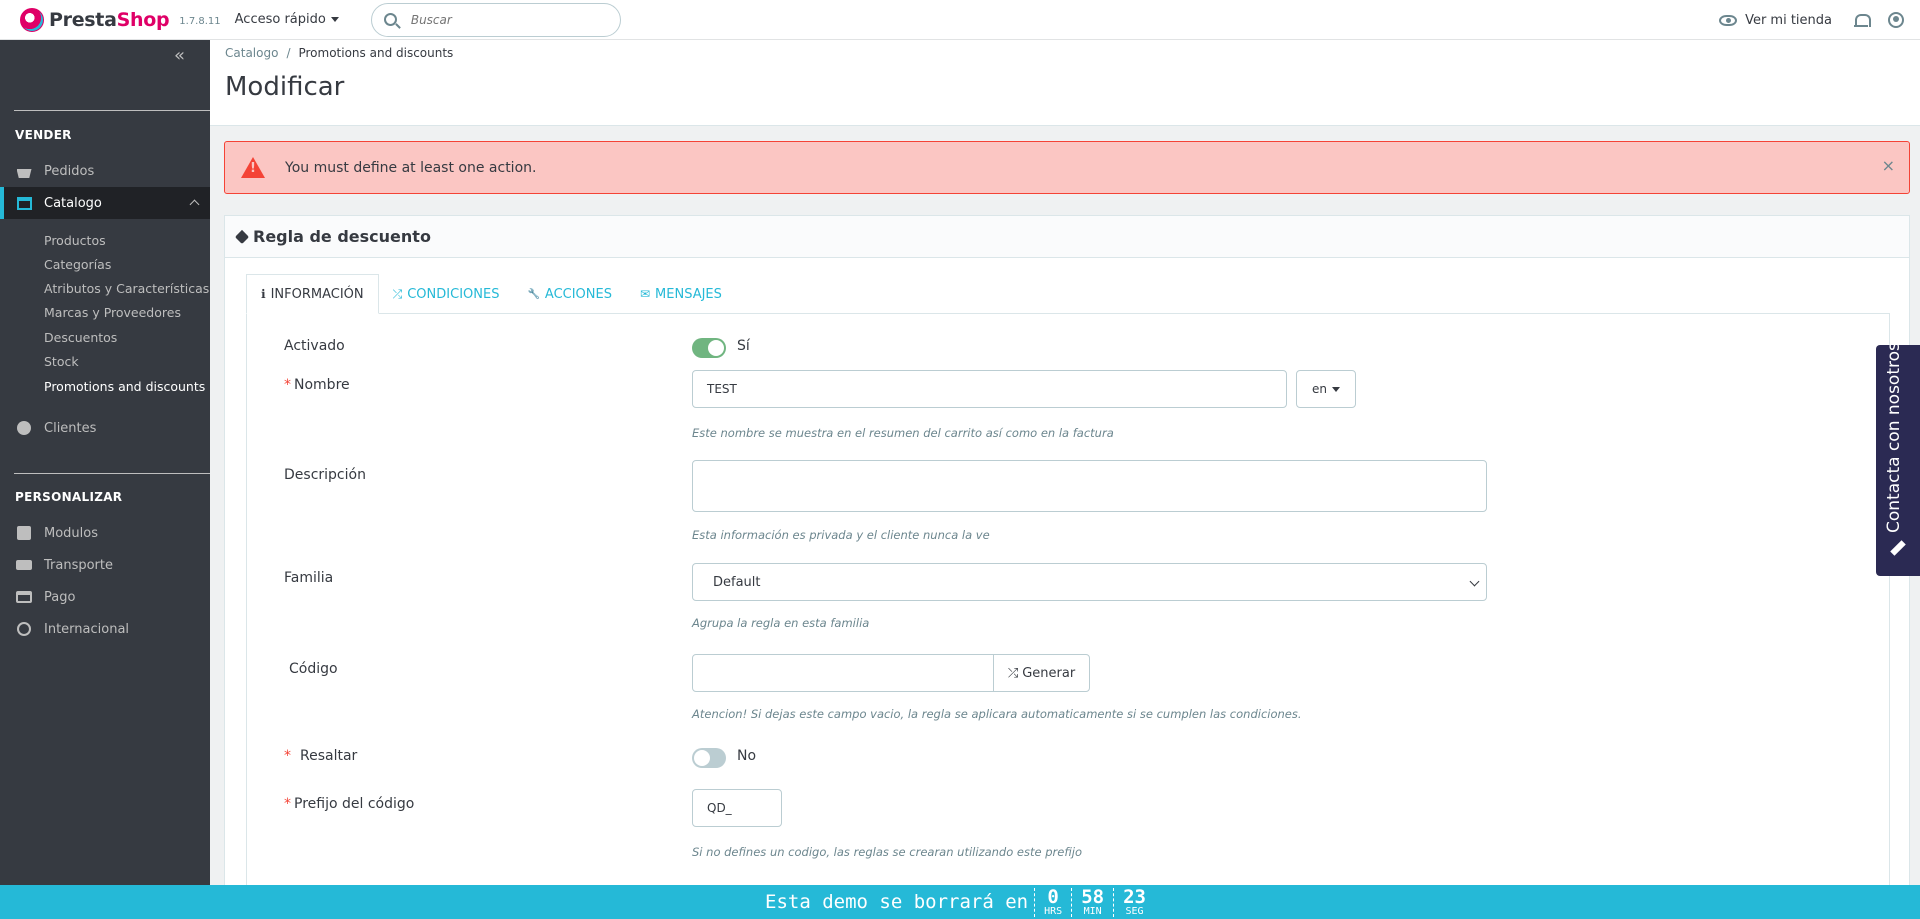 The height and width of the screenshot is (919, 1920). What do you see at coordinates (1474, 581) in the screenshot?
I see `chevron-down-icon` at bounding box center [1474, 581].